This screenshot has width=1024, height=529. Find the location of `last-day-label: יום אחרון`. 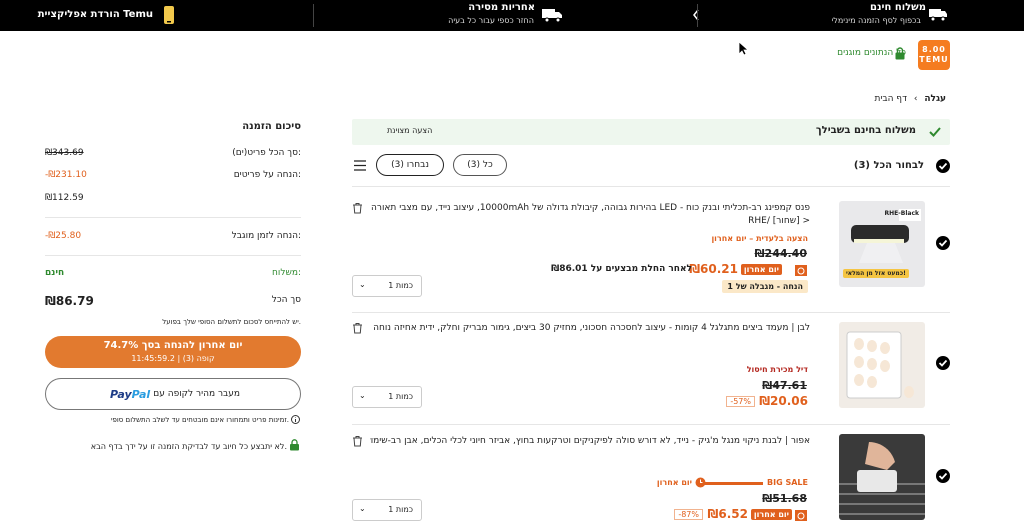

last-day-label: יום אחרון is located at coordinates (674, 482).